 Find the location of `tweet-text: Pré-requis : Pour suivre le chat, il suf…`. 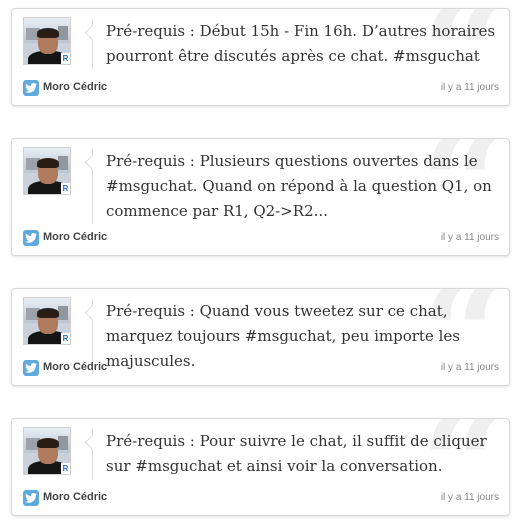

tweet-text: Pré-requis : Pour suivre le chat, il suf… is located at coordinates (296, 454).